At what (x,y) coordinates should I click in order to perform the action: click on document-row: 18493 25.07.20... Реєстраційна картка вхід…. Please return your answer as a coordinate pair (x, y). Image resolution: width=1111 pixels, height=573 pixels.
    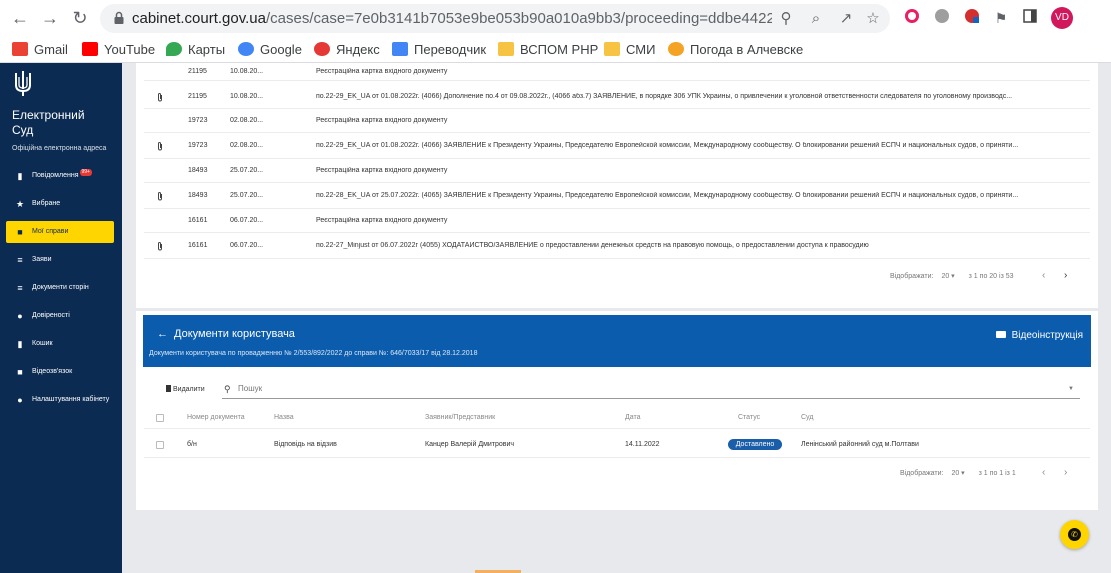
    Looking at the image, I should click on (617, 171).